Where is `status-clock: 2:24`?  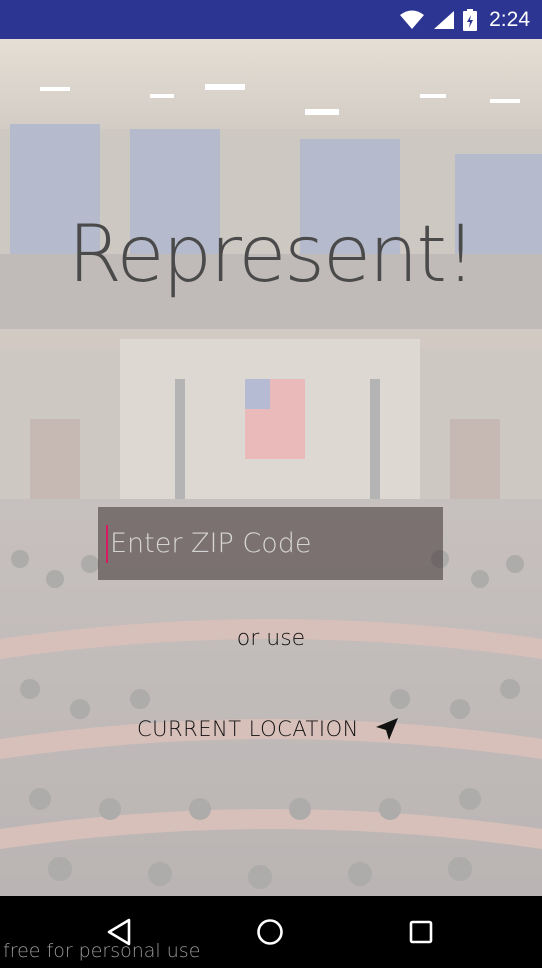 status-clock: 2:24 is located at coordinates (509, 19).